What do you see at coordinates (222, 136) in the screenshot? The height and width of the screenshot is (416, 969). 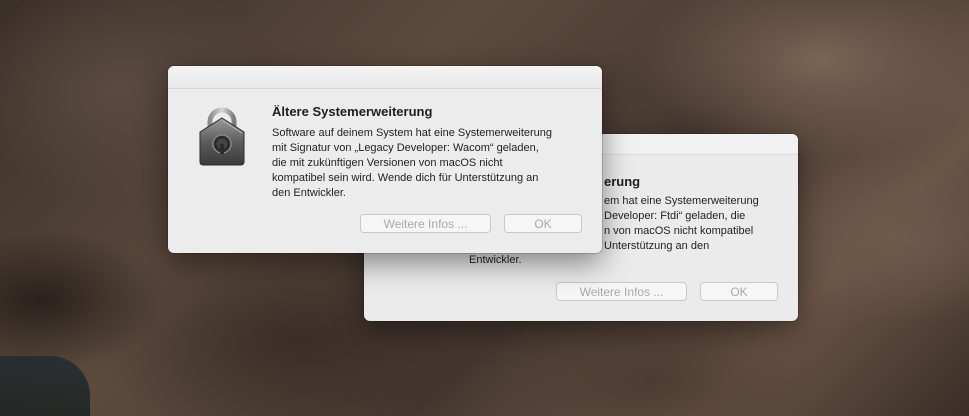 I see `gatekeeper-lock-icon` at bounding box center [222, 136].